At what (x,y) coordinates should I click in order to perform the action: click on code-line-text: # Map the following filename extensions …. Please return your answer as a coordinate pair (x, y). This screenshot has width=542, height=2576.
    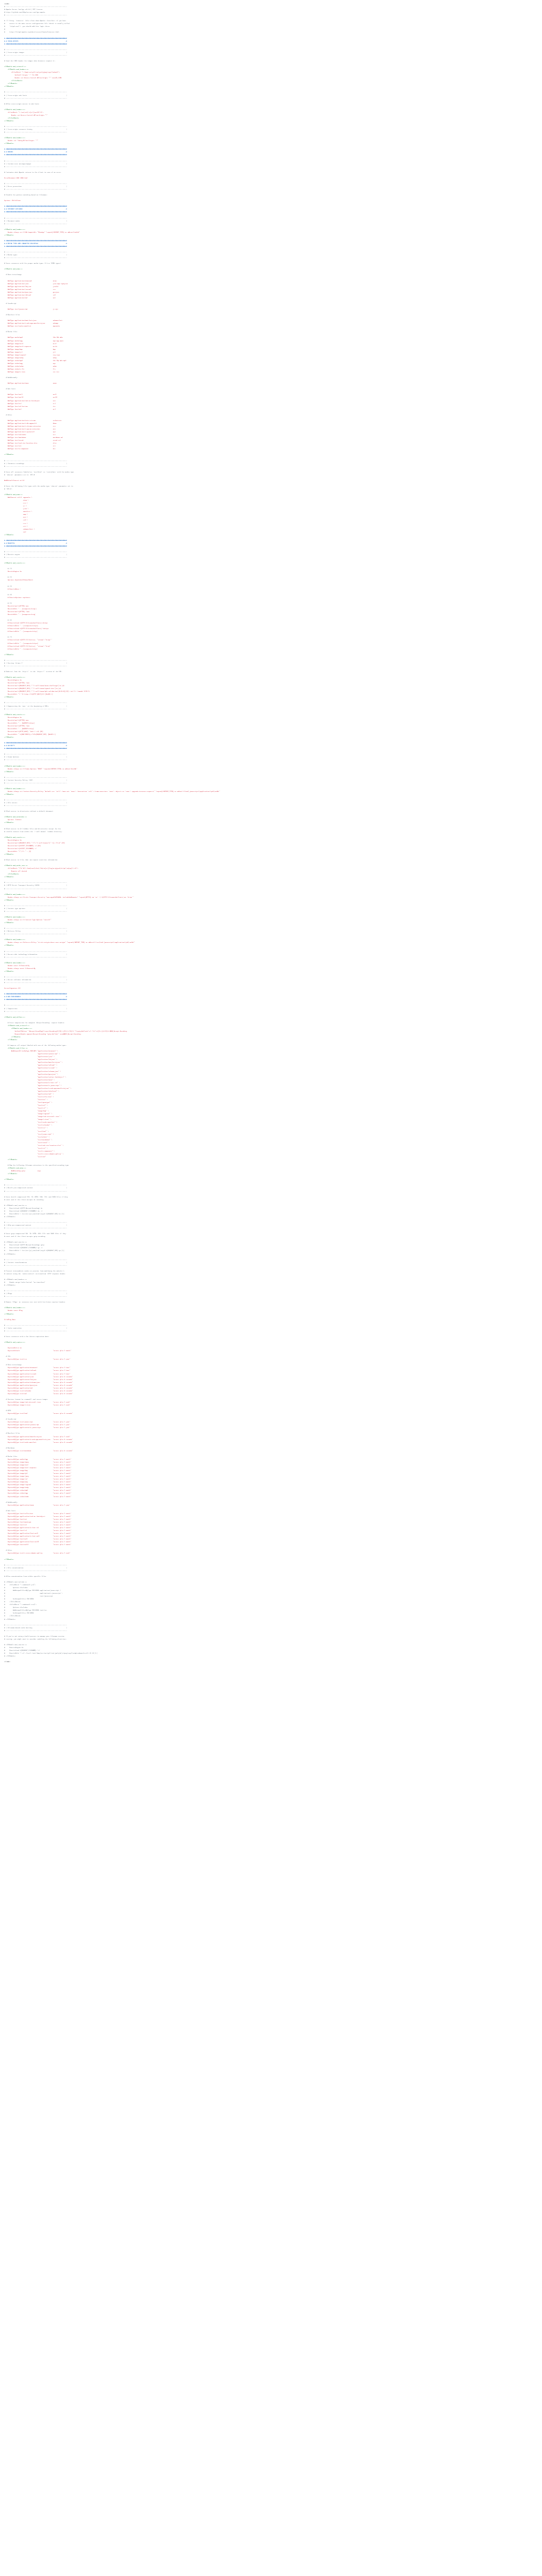
    Looking at the image, I should click on (37, 1166).